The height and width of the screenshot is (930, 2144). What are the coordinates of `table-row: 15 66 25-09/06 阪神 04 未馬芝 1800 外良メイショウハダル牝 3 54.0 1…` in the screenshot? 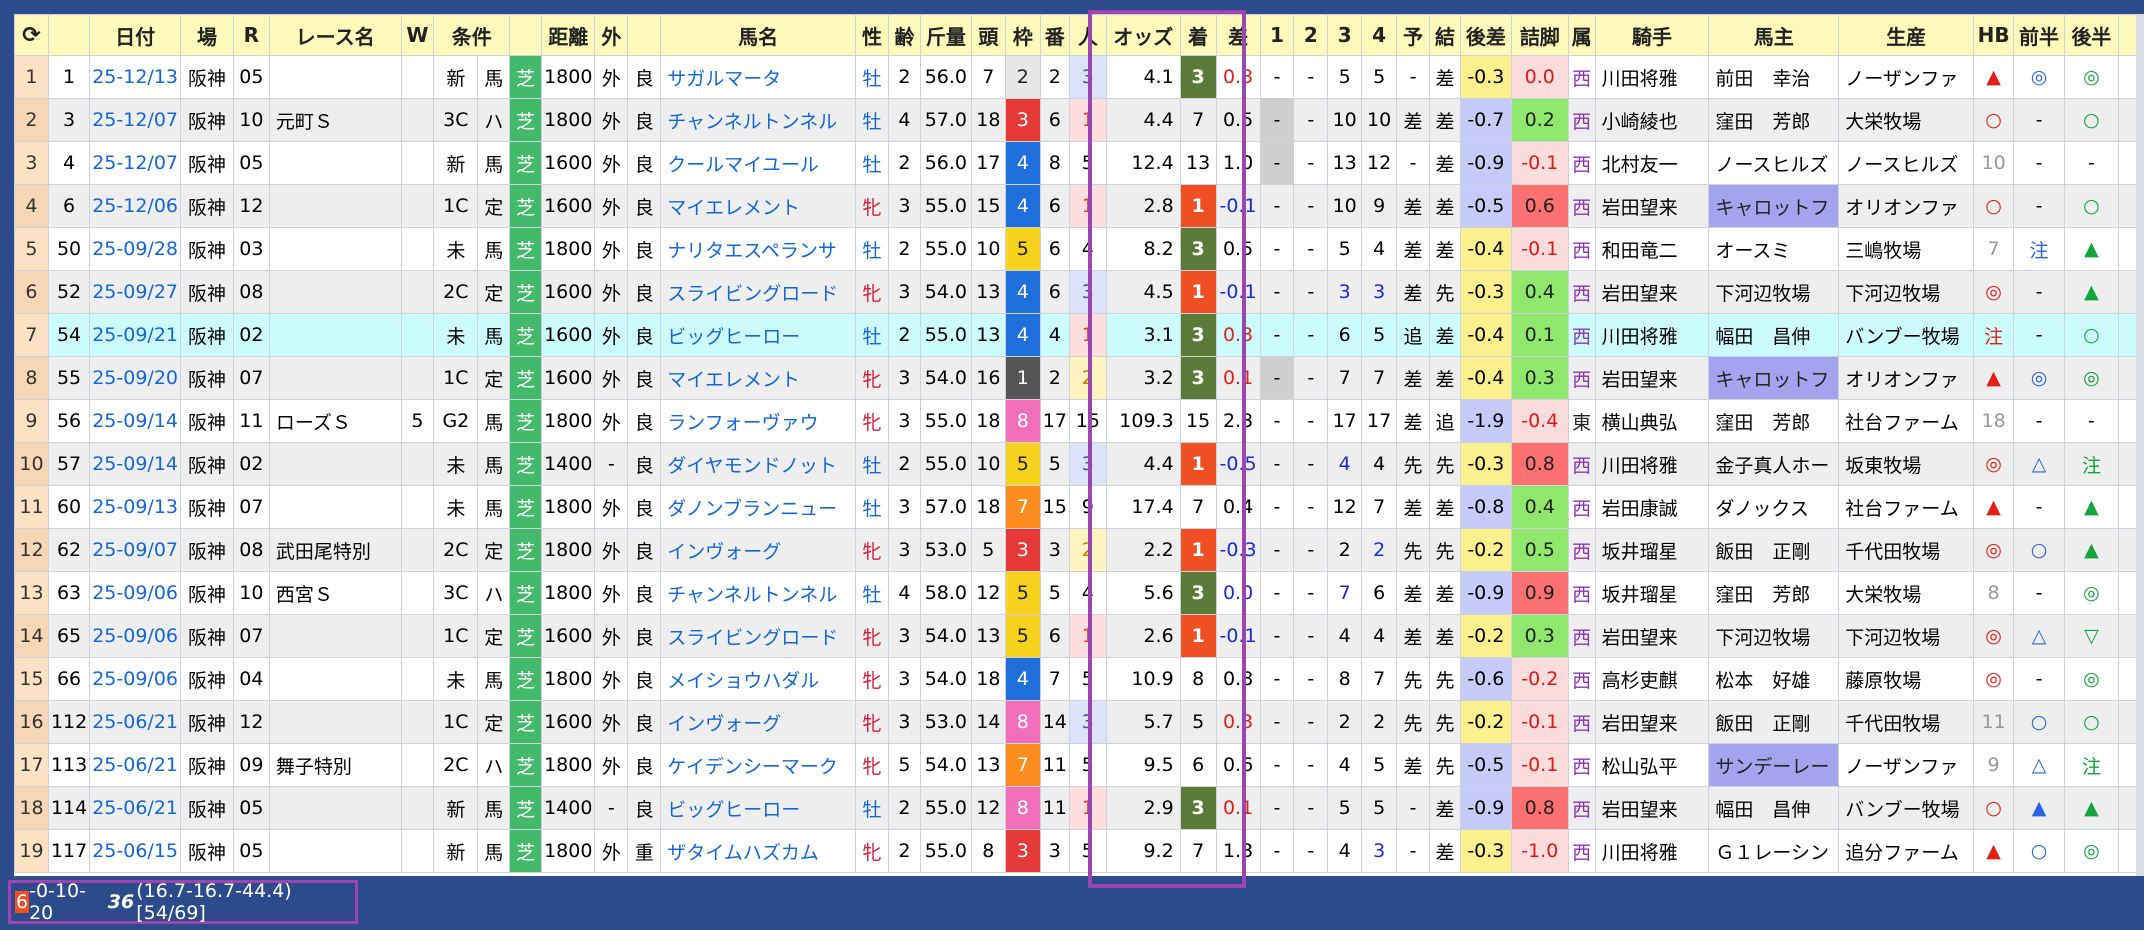 It's located at (1079, 679).